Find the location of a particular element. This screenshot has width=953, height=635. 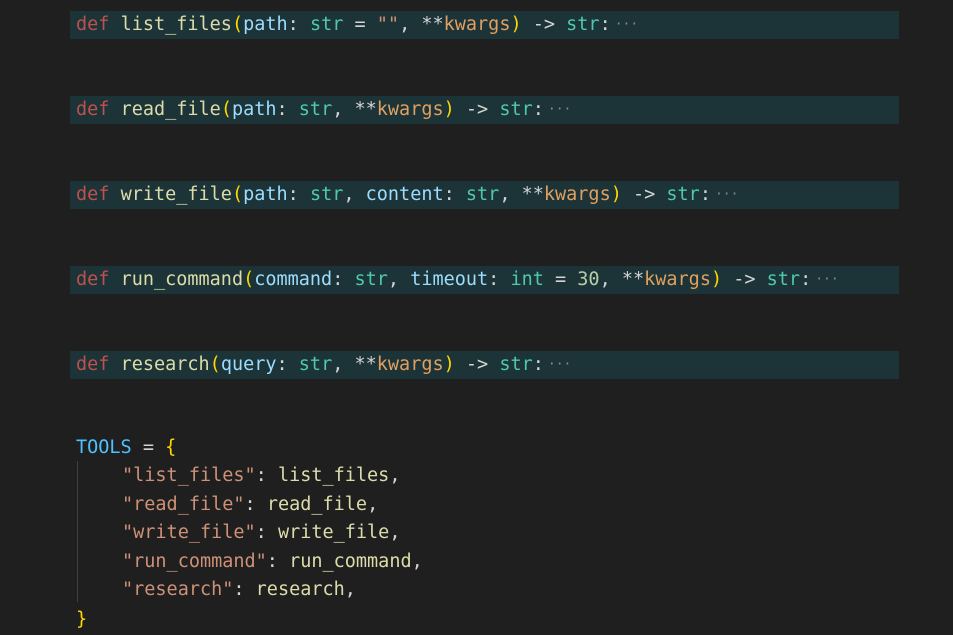

assign-op: = is located at coordinates (148, 447).